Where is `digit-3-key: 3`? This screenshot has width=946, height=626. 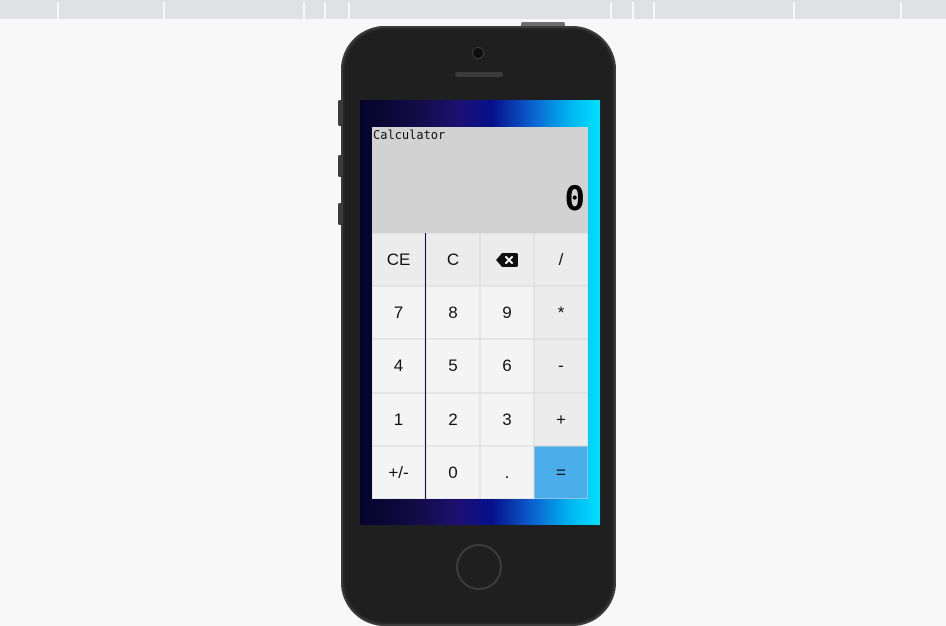
digit-3-key: 3 is located at coordinates (507, 419).